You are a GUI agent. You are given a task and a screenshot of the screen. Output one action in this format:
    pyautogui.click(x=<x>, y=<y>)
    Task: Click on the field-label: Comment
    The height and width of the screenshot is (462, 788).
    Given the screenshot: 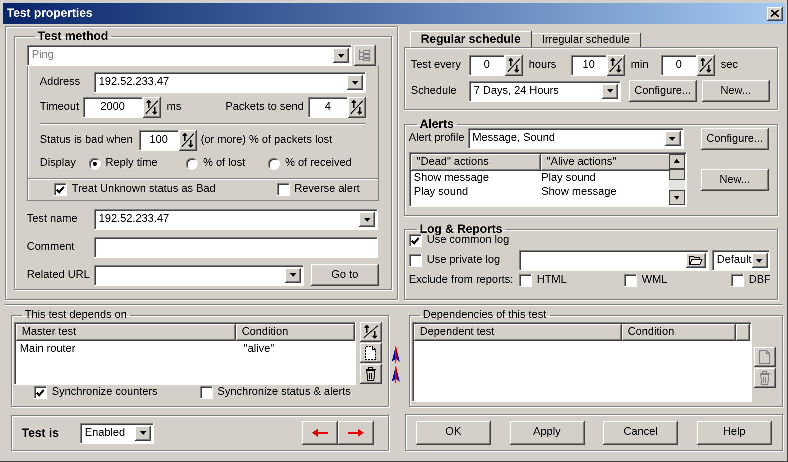 What is the action you would take?
    pyautogui.click(x=51, y=247)
    